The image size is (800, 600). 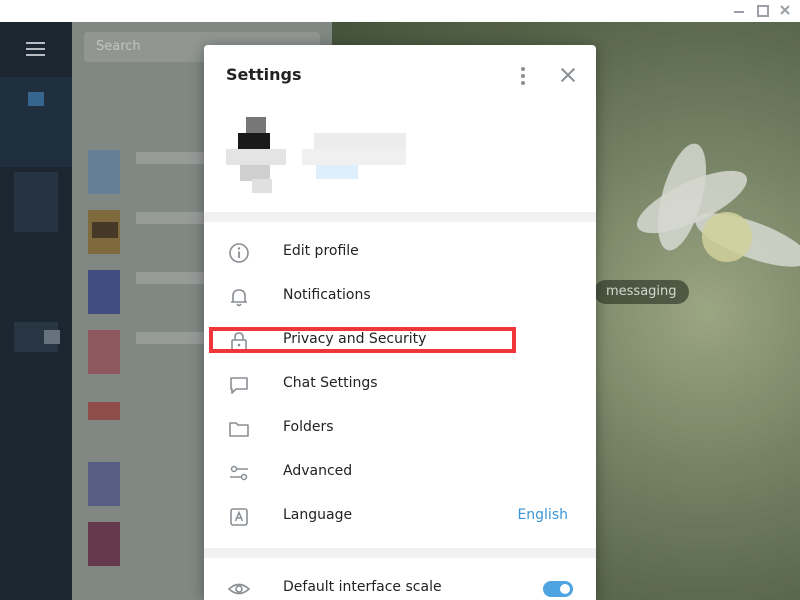 What do you see at coordinates (264, 74) in the screenshot?
I see `settings-title: Settings` at bounding box center [264, 74].